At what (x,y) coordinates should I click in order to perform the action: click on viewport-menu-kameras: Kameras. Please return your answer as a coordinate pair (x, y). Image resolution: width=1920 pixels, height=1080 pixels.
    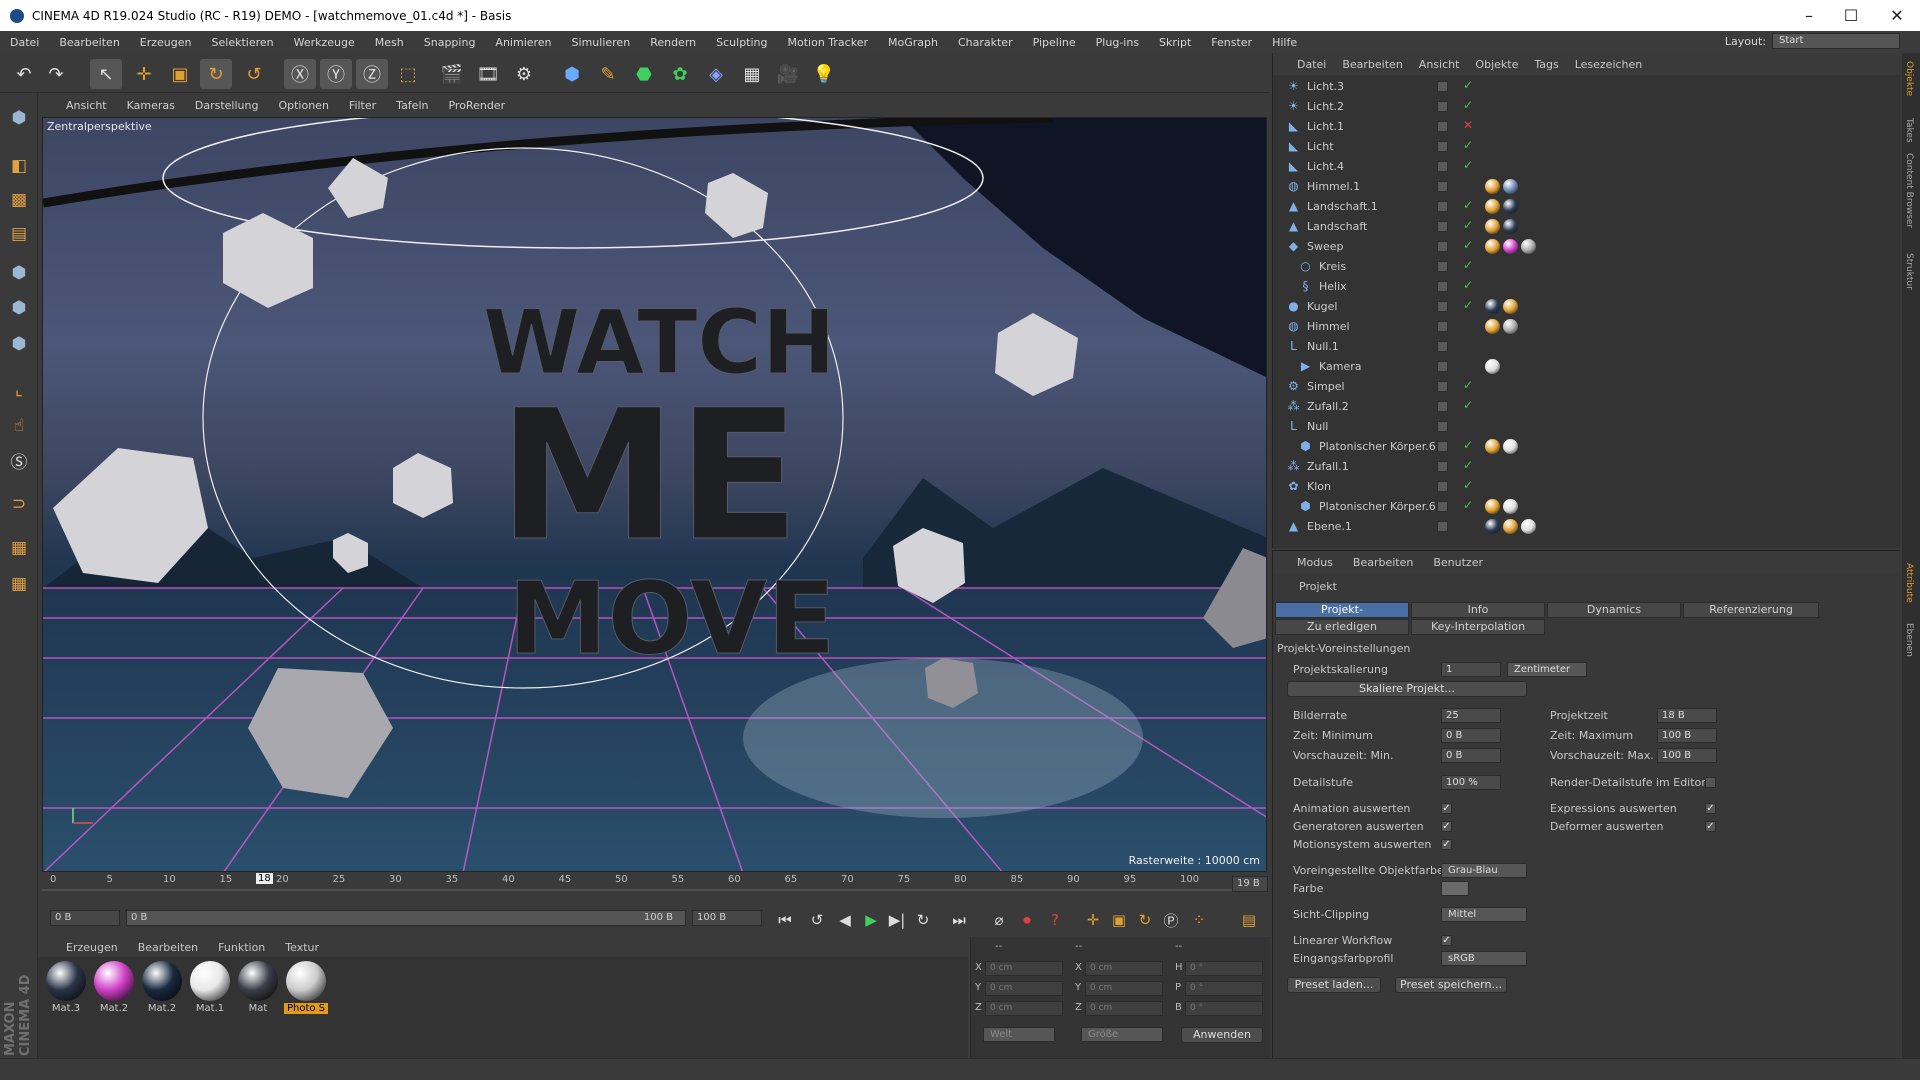
    Looking at the image, I should click on (151, 105).